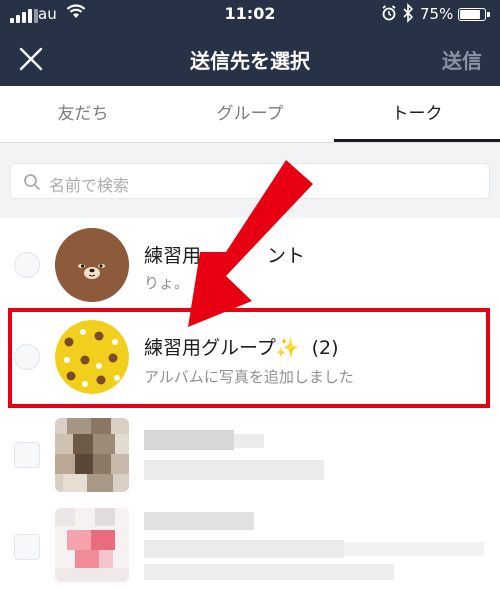 The width and height of the screenshot is (500, 590). I want to click on red-arrow-annotation, so click(250, 243).